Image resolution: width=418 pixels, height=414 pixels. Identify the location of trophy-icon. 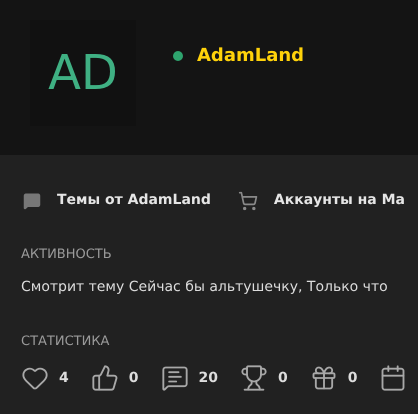
(254, 378).